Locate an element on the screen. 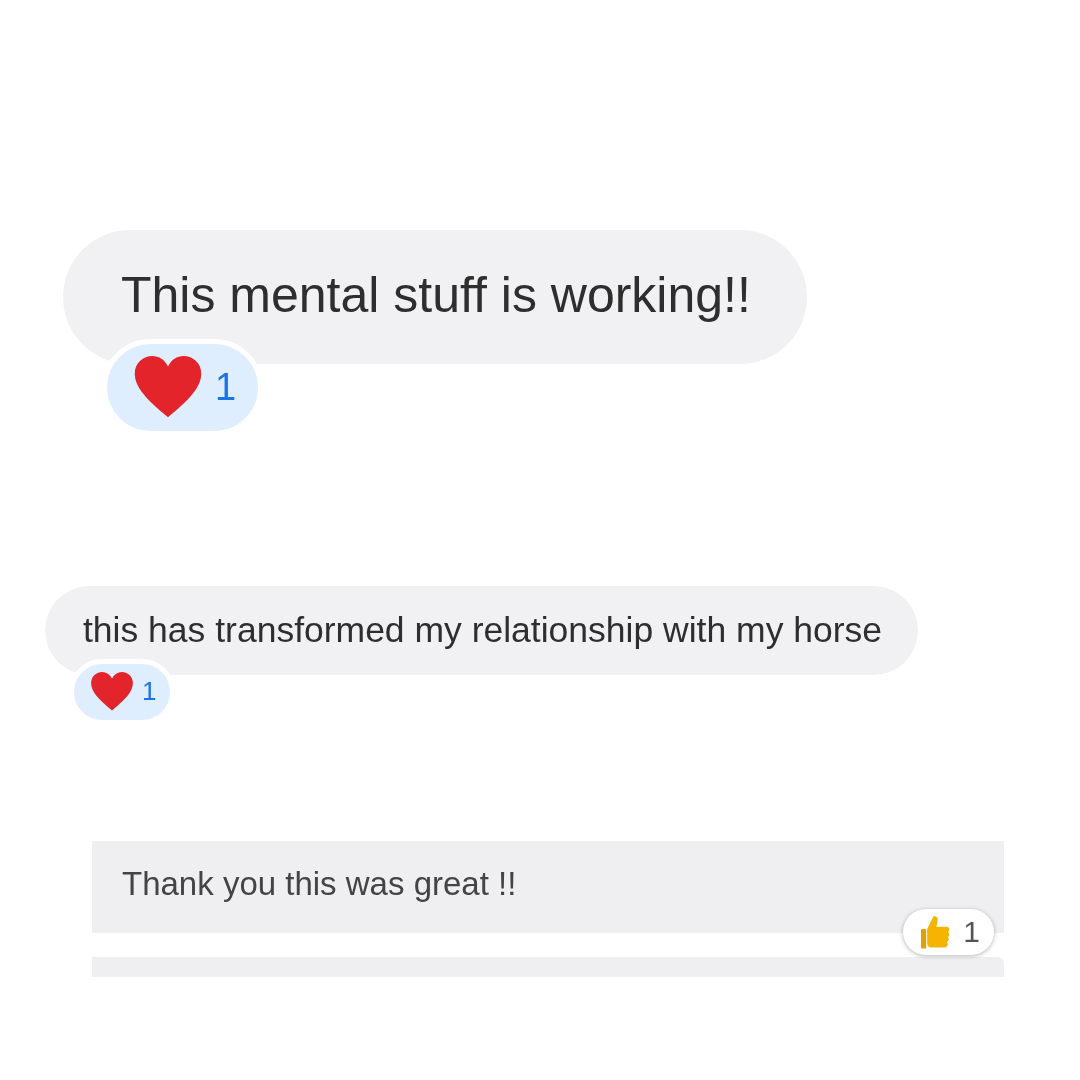 The height and width of the screenshot is (1080, 1080). message-bubble: this has transformed my relationship with my horse is located at coordinates (482, 630).